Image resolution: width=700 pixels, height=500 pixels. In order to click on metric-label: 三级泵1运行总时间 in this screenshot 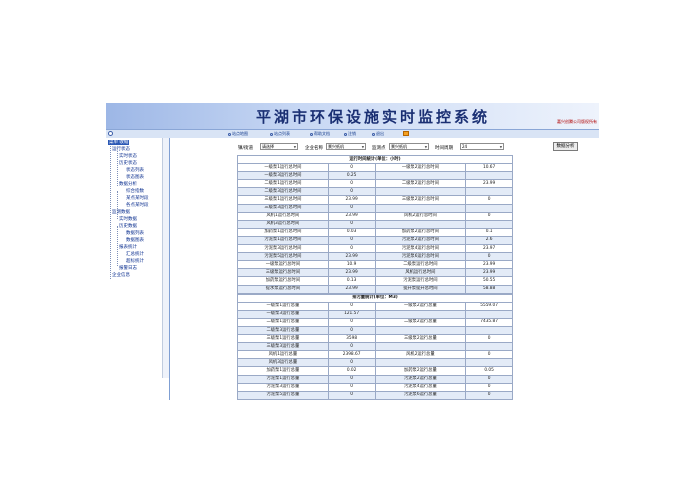, I will do `click(283, 200)`.